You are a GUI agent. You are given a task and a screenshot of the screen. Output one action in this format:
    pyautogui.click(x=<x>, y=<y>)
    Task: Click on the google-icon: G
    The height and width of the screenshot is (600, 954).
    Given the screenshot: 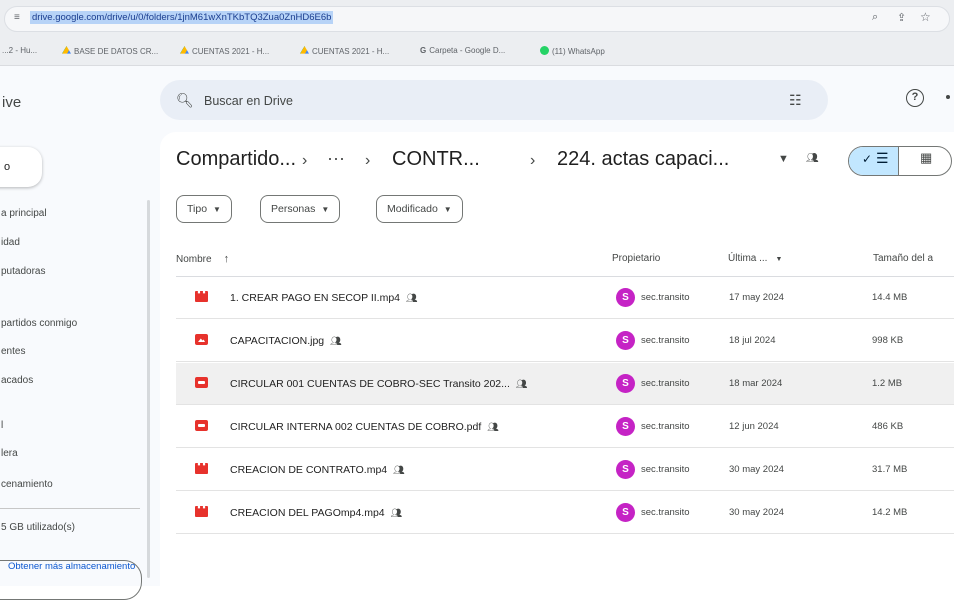 What is the action you would take?
    pyautogui.click(x=423, y=50)
    